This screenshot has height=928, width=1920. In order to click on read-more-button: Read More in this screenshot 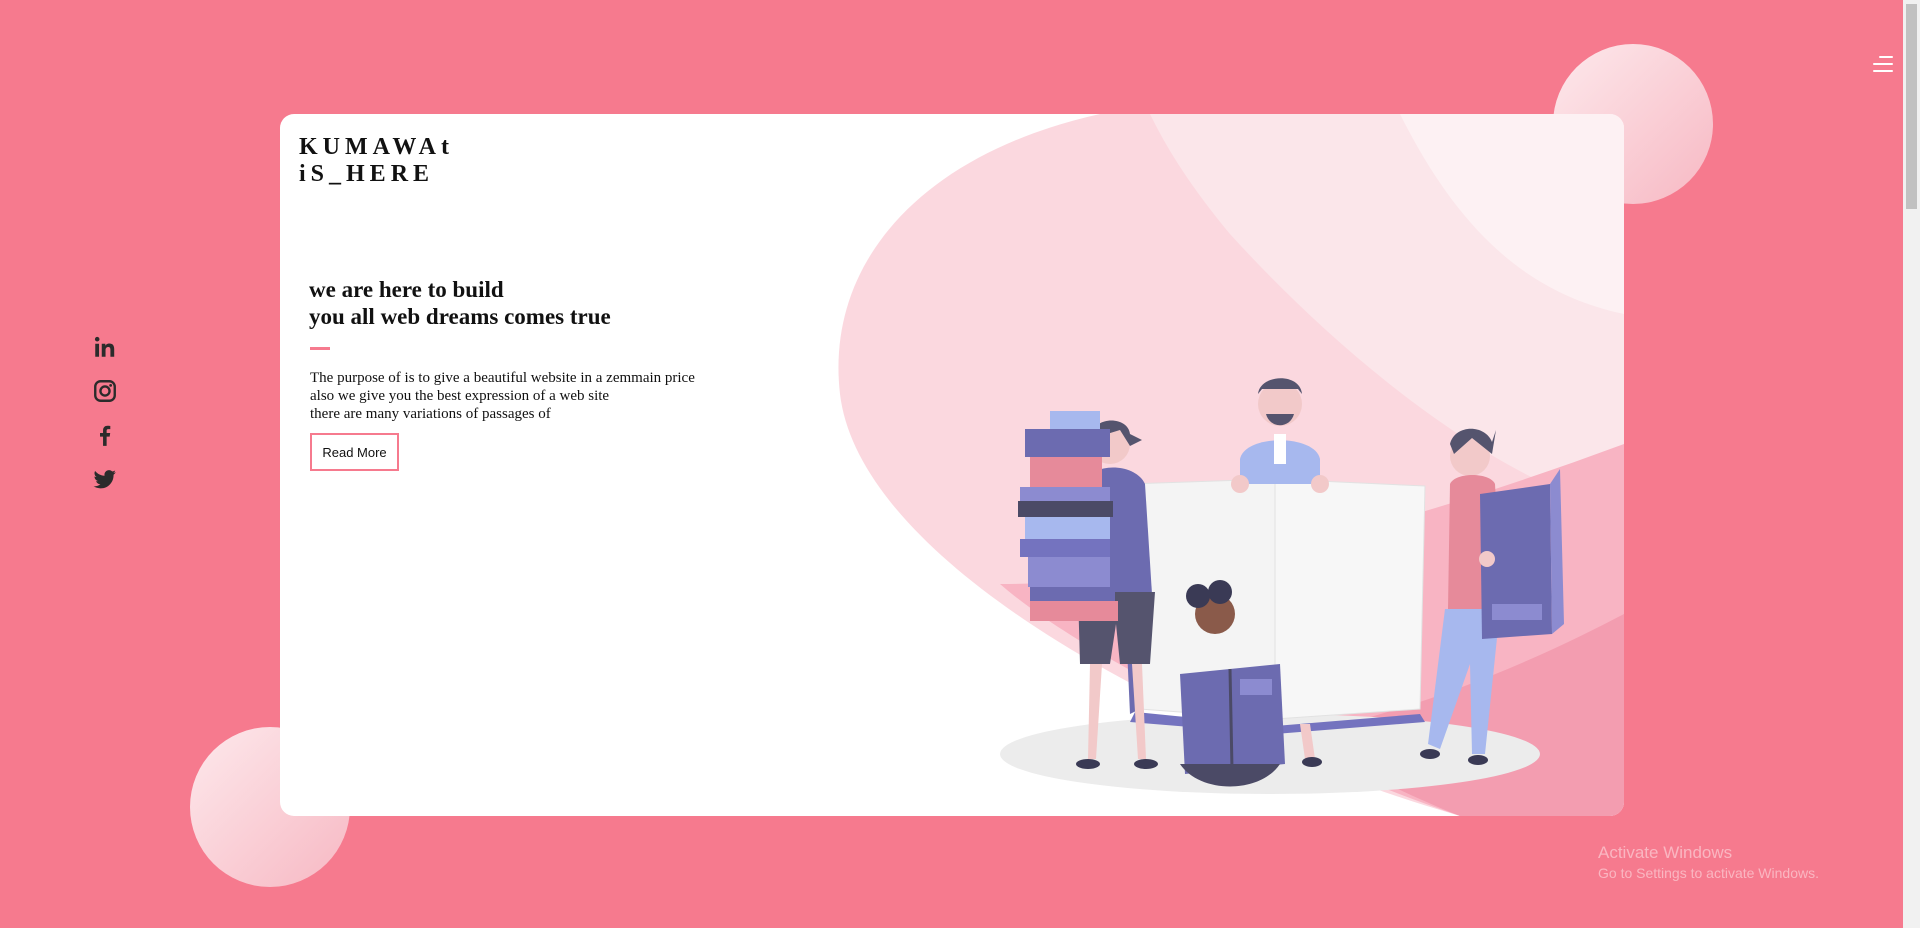, I will do `click(354, 452)`.